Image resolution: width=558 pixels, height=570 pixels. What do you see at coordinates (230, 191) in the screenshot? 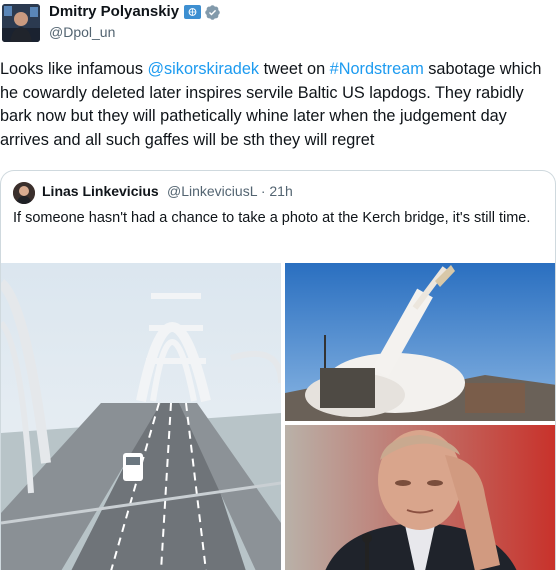
I see `quoted-author-handle-time: @LinkeviciusL · 21h` at bounding box center [230, 191].